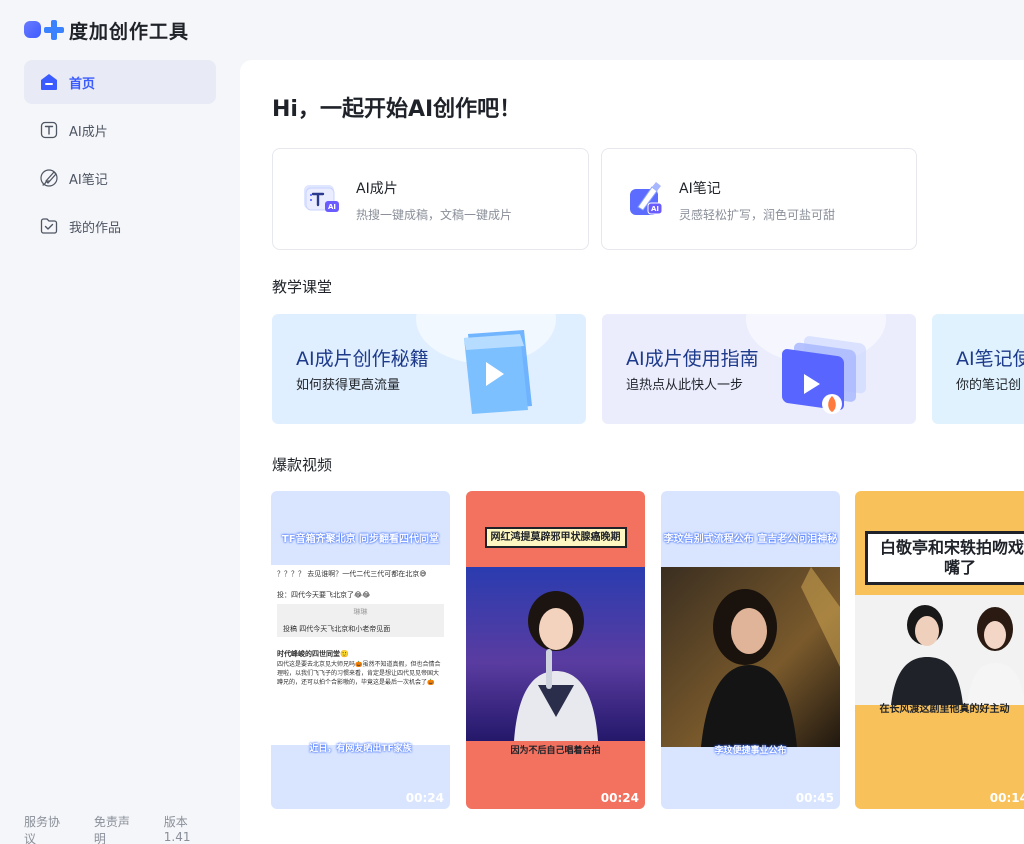 The image size is (1024, 844). I want to click on brand: 度加创作工具, so click(107, 30).